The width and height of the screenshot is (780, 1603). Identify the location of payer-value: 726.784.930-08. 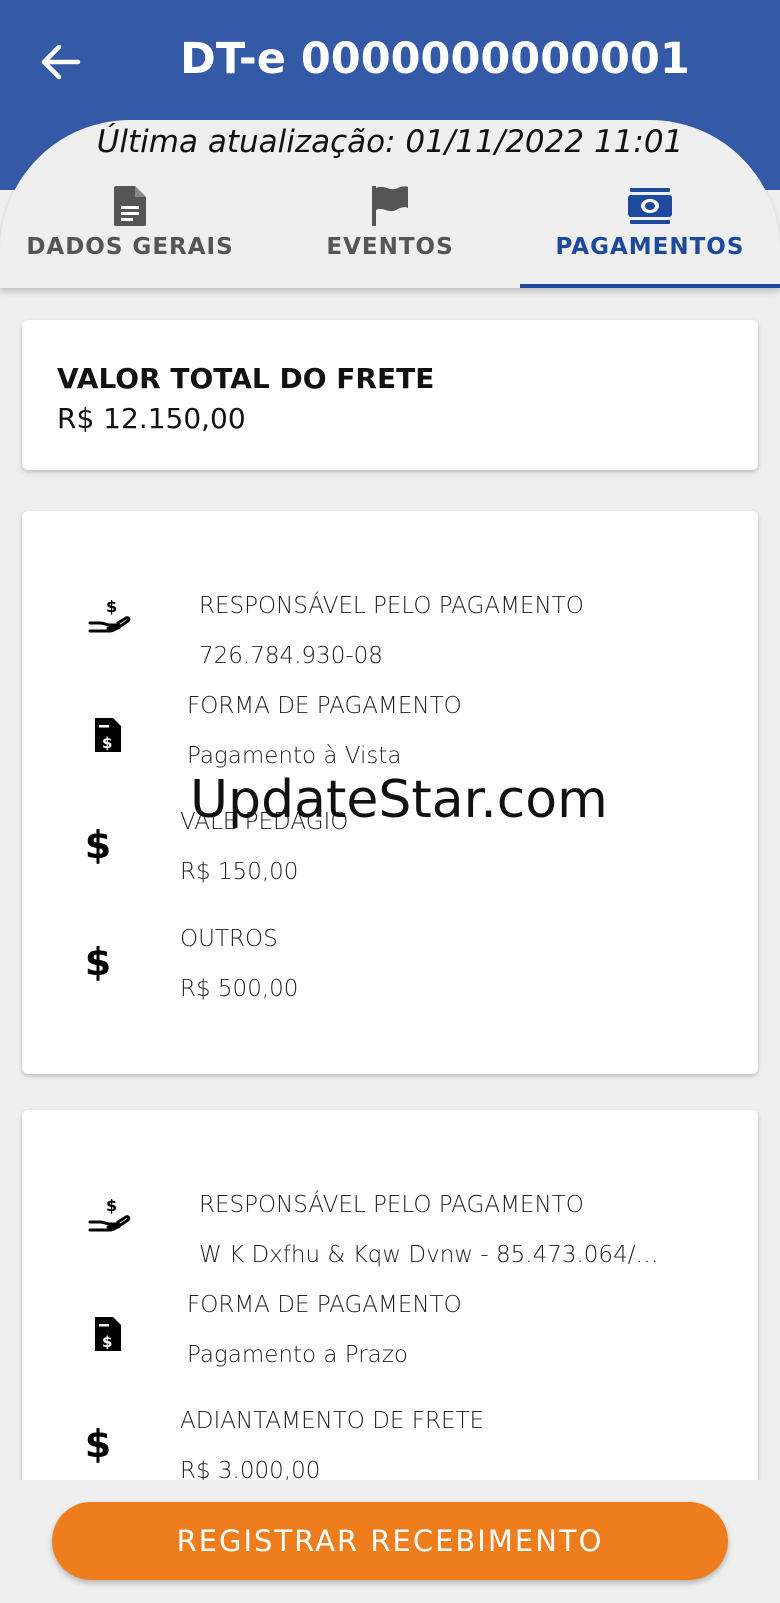
(291, 656).